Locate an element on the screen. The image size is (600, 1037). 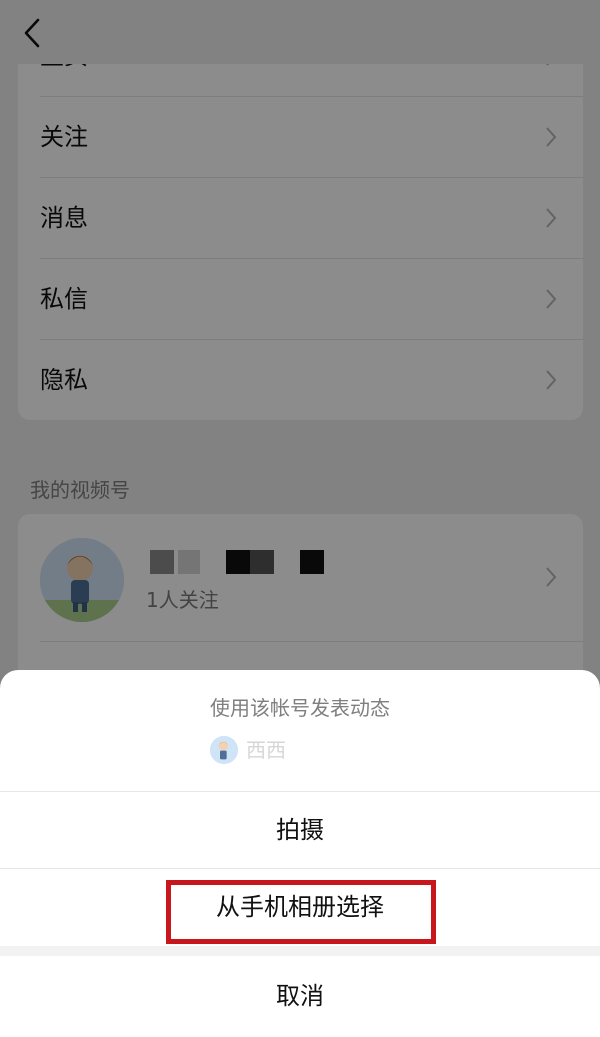
cancel-button: 取消 is located at coordinates (300, 996).